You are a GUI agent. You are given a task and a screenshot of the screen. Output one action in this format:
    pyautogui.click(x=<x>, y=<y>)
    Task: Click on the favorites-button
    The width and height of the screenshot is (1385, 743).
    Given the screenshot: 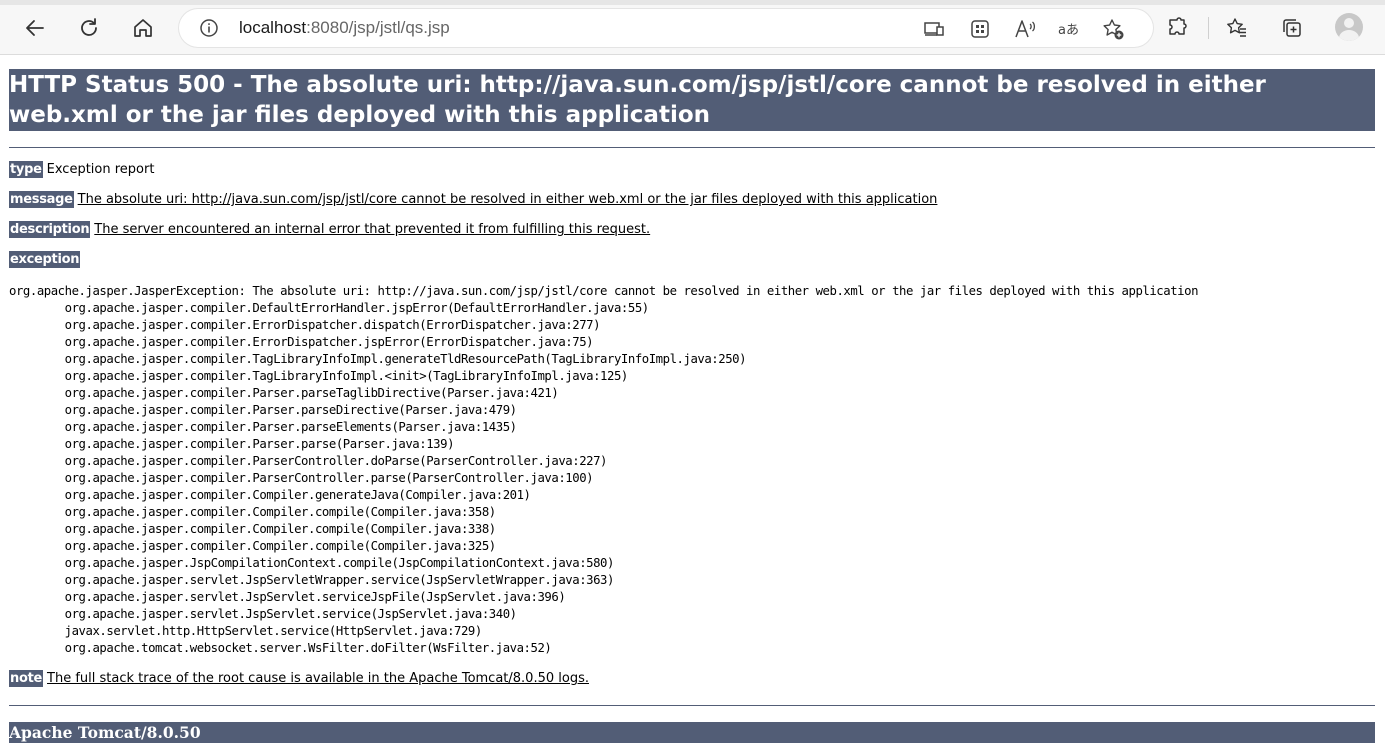 What is the action you would take?
    pyautogui.click(x=1237, y=28)
    